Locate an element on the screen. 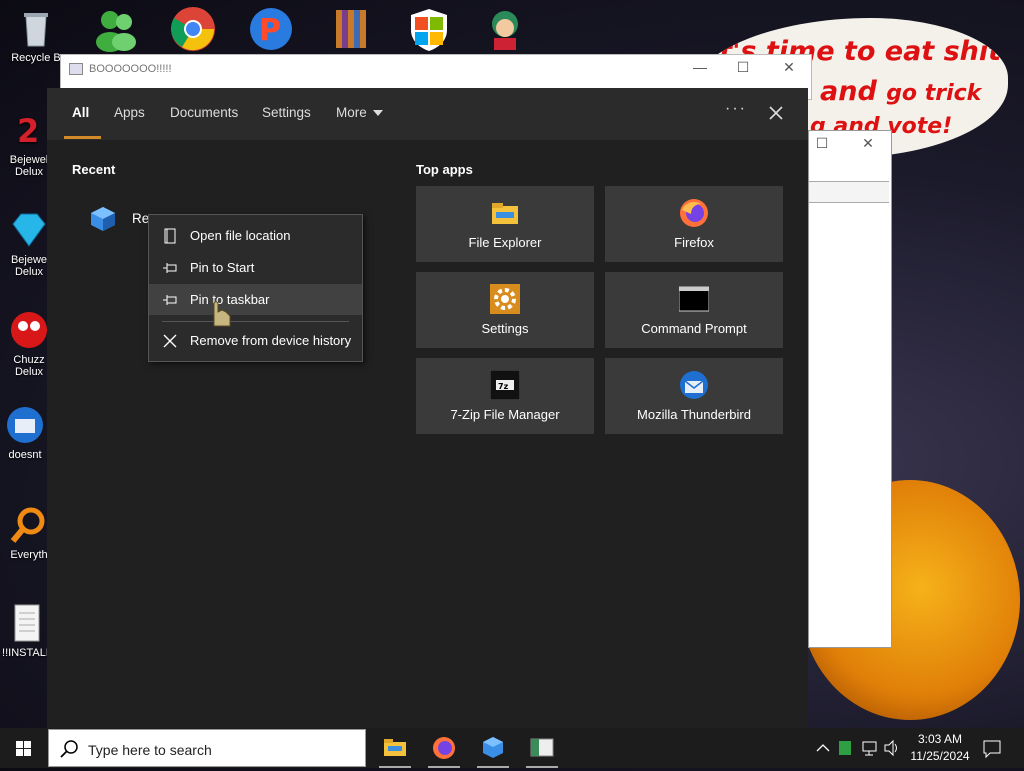 The image size is (1024, 771). search-icon is located at coordinates (69, 749).